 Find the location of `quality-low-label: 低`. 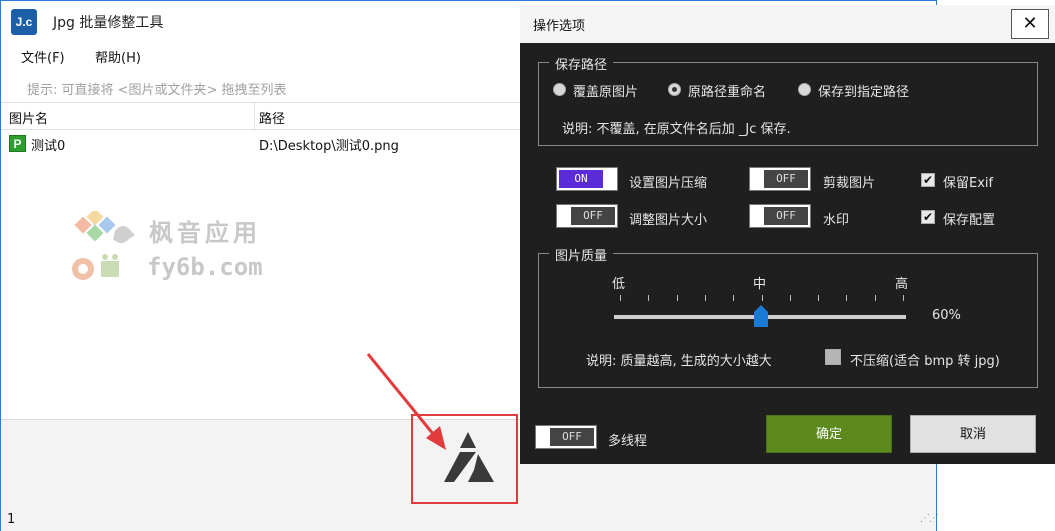

quality-low-label: 低 is located at coordinates (619, 284).